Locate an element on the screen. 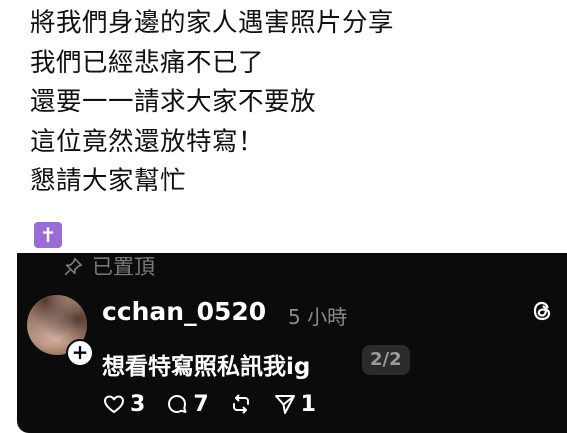 The image size is (567, 433). pinned-indicator: 已置頂 is located at coordinates (108, 267).